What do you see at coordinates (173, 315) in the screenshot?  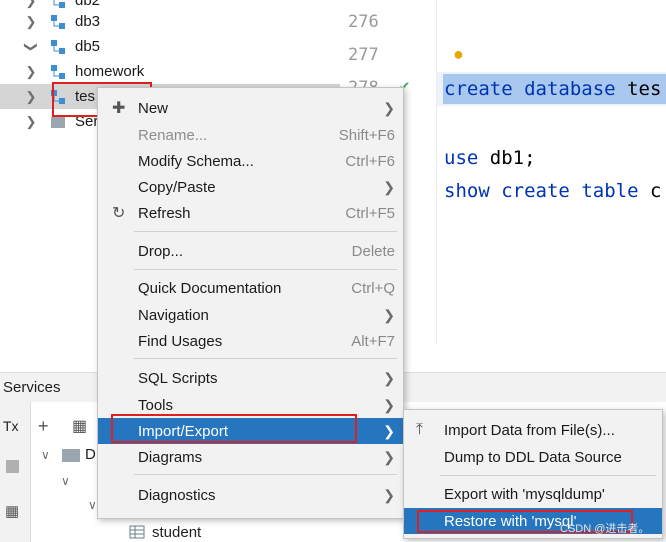 I see `menu-label: Navigation` at bounding box center [173, 315].